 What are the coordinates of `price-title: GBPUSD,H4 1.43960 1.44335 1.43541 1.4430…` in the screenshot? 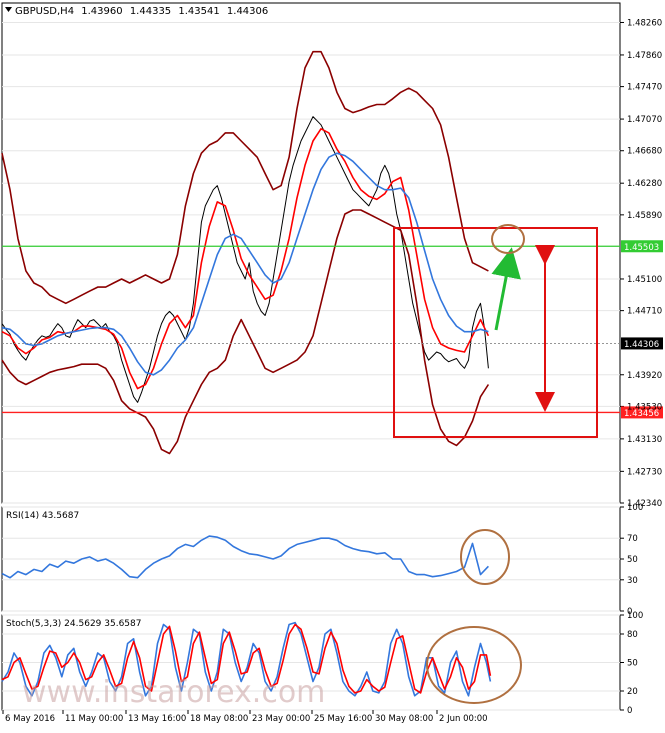 It's located at (141, 11).